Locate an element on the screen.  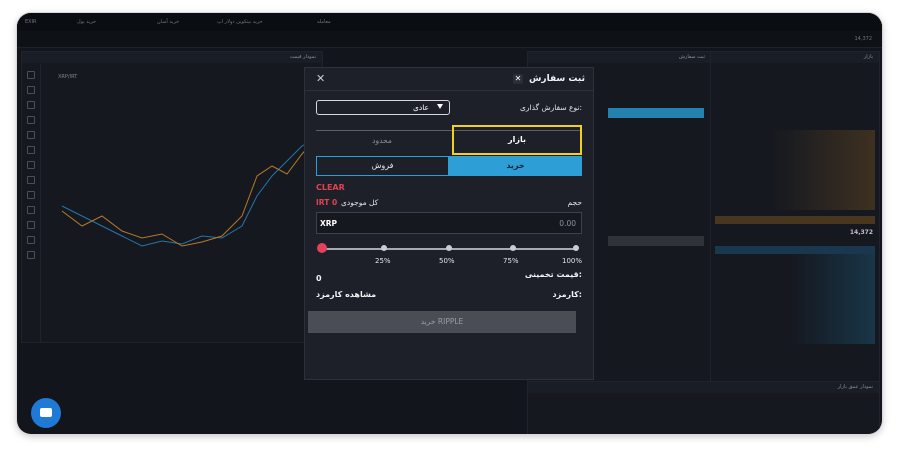
view-fee-link: مشاهده کارمزد is located at coordinates (346, 294).